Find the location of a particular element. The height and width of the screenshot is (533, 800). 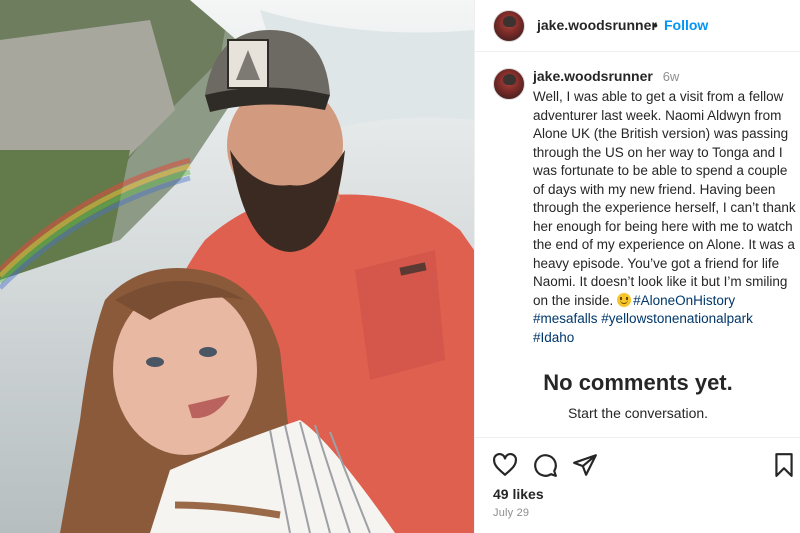

post-actions: 49 likes July 29 is located at coordinates (637, 485).